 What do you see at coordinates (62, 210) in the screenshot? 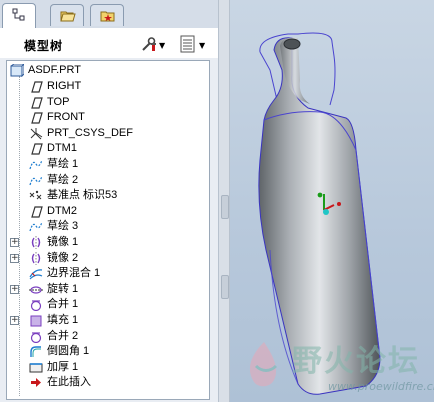
I see `tree-item-label: DTM2` at bounding box center [62, 210].